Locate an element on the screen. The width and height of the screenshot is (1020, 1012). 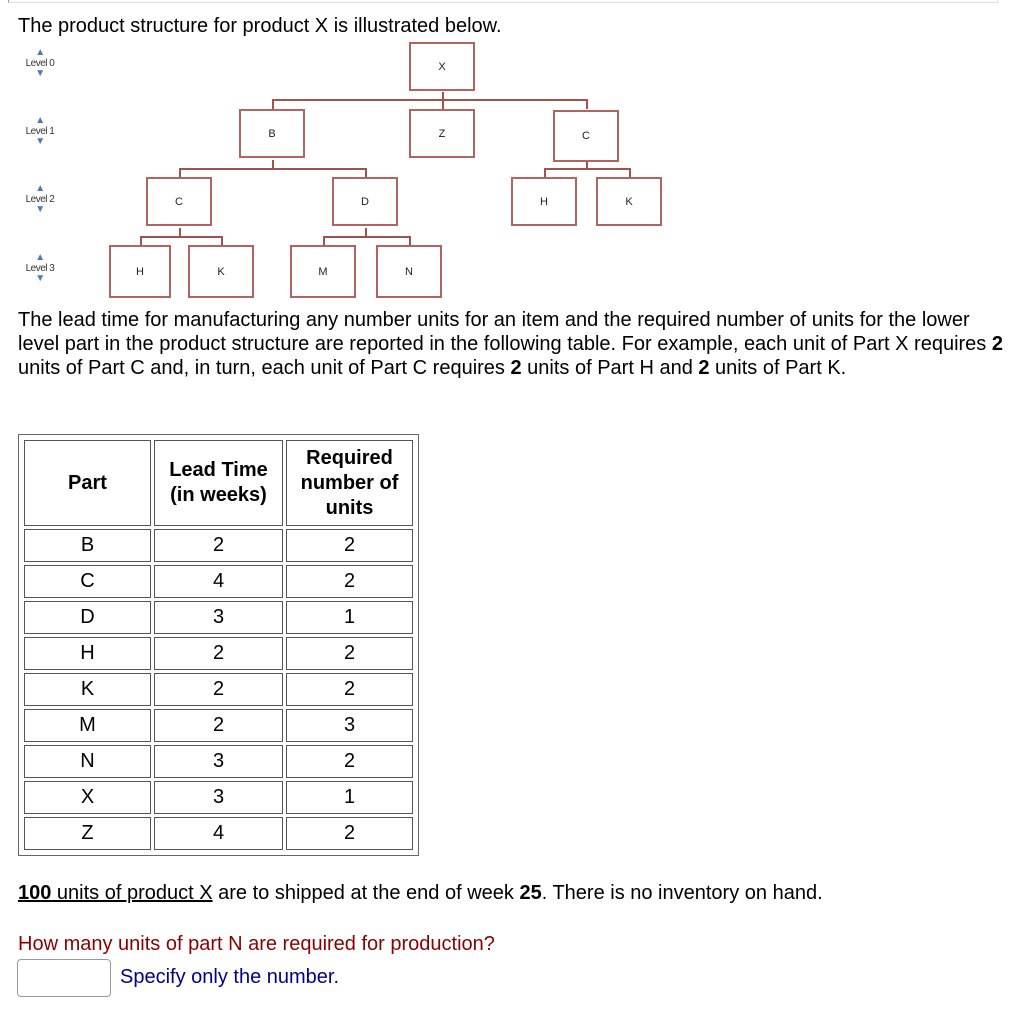
cell-part: H is located at coordinates (87, 653).